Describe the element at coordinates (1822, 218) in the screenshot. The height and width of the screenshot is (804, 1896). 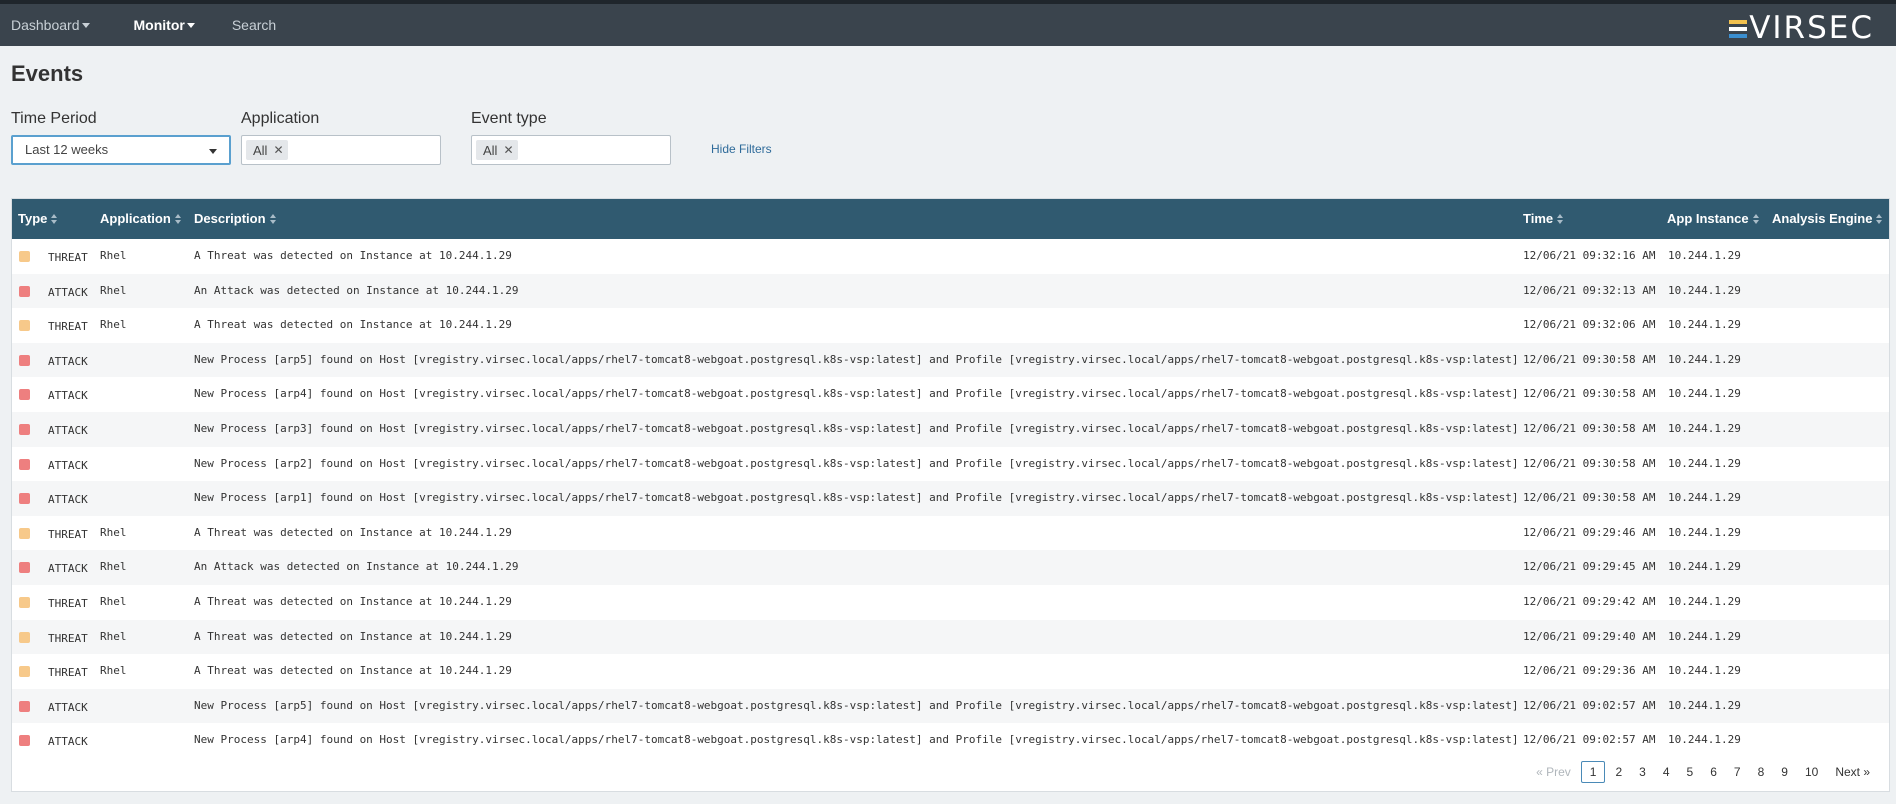
I see `column-header-label: Analysis Engine` at that location.